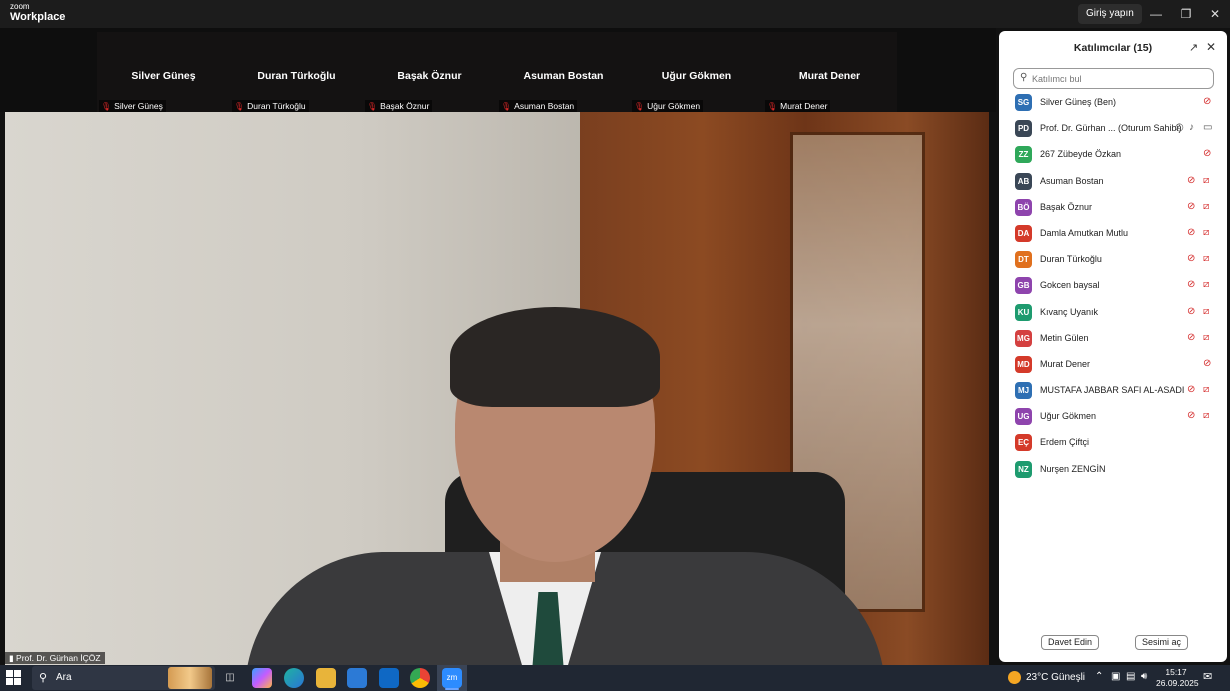 Image resolution: width=1230 pixels, height=691 pixels. I want to click on participant-name: Metin Gülen, so click(1064, 337).